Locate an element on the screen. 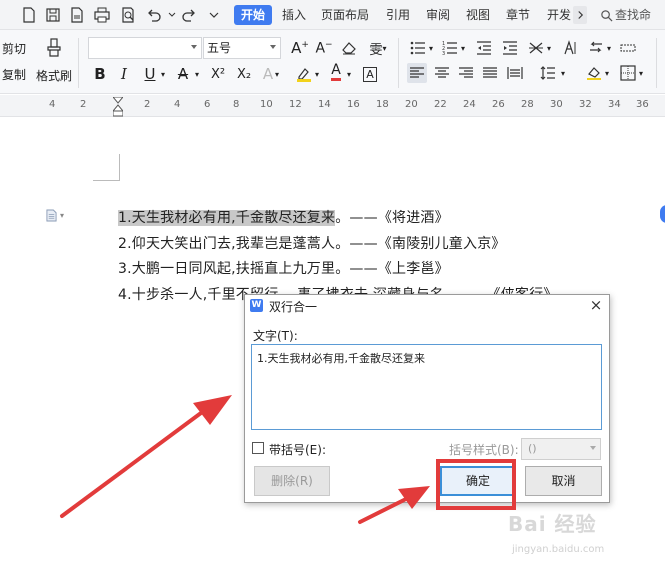  tab-insert: 插入 is located at coordinates (294, 15).